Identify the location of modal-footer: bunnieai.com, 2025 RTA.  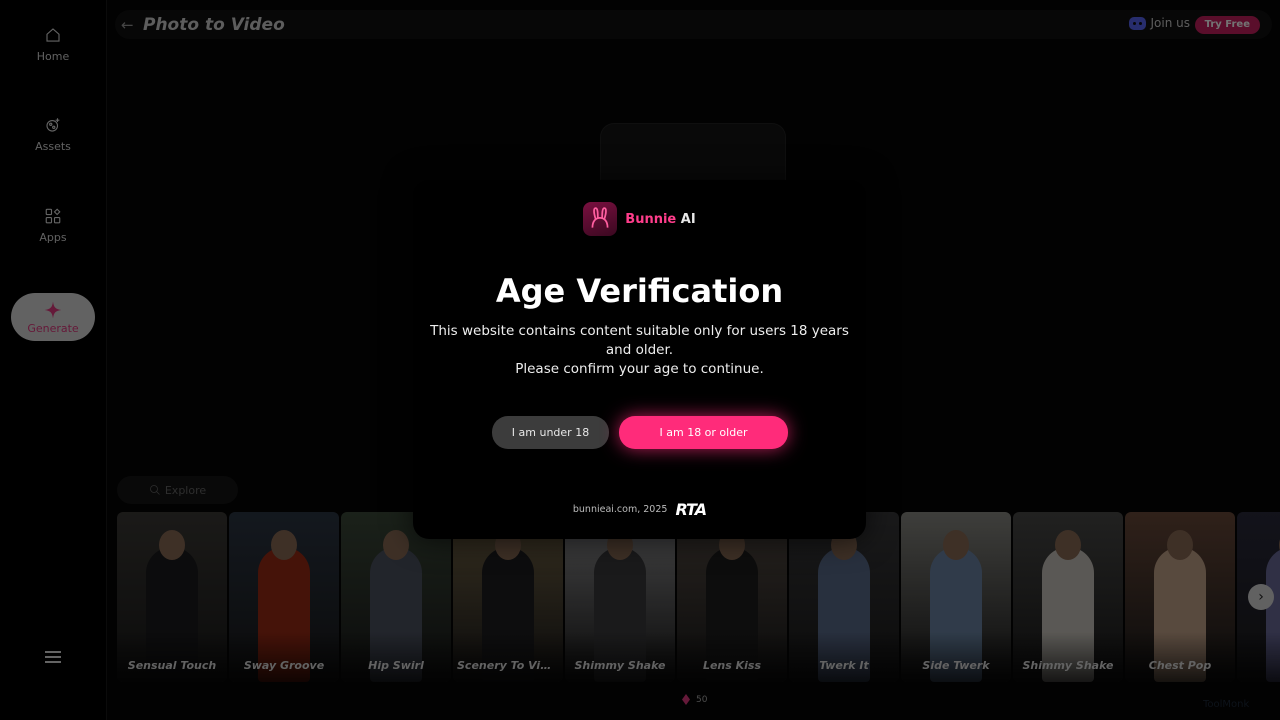
(639, 509).